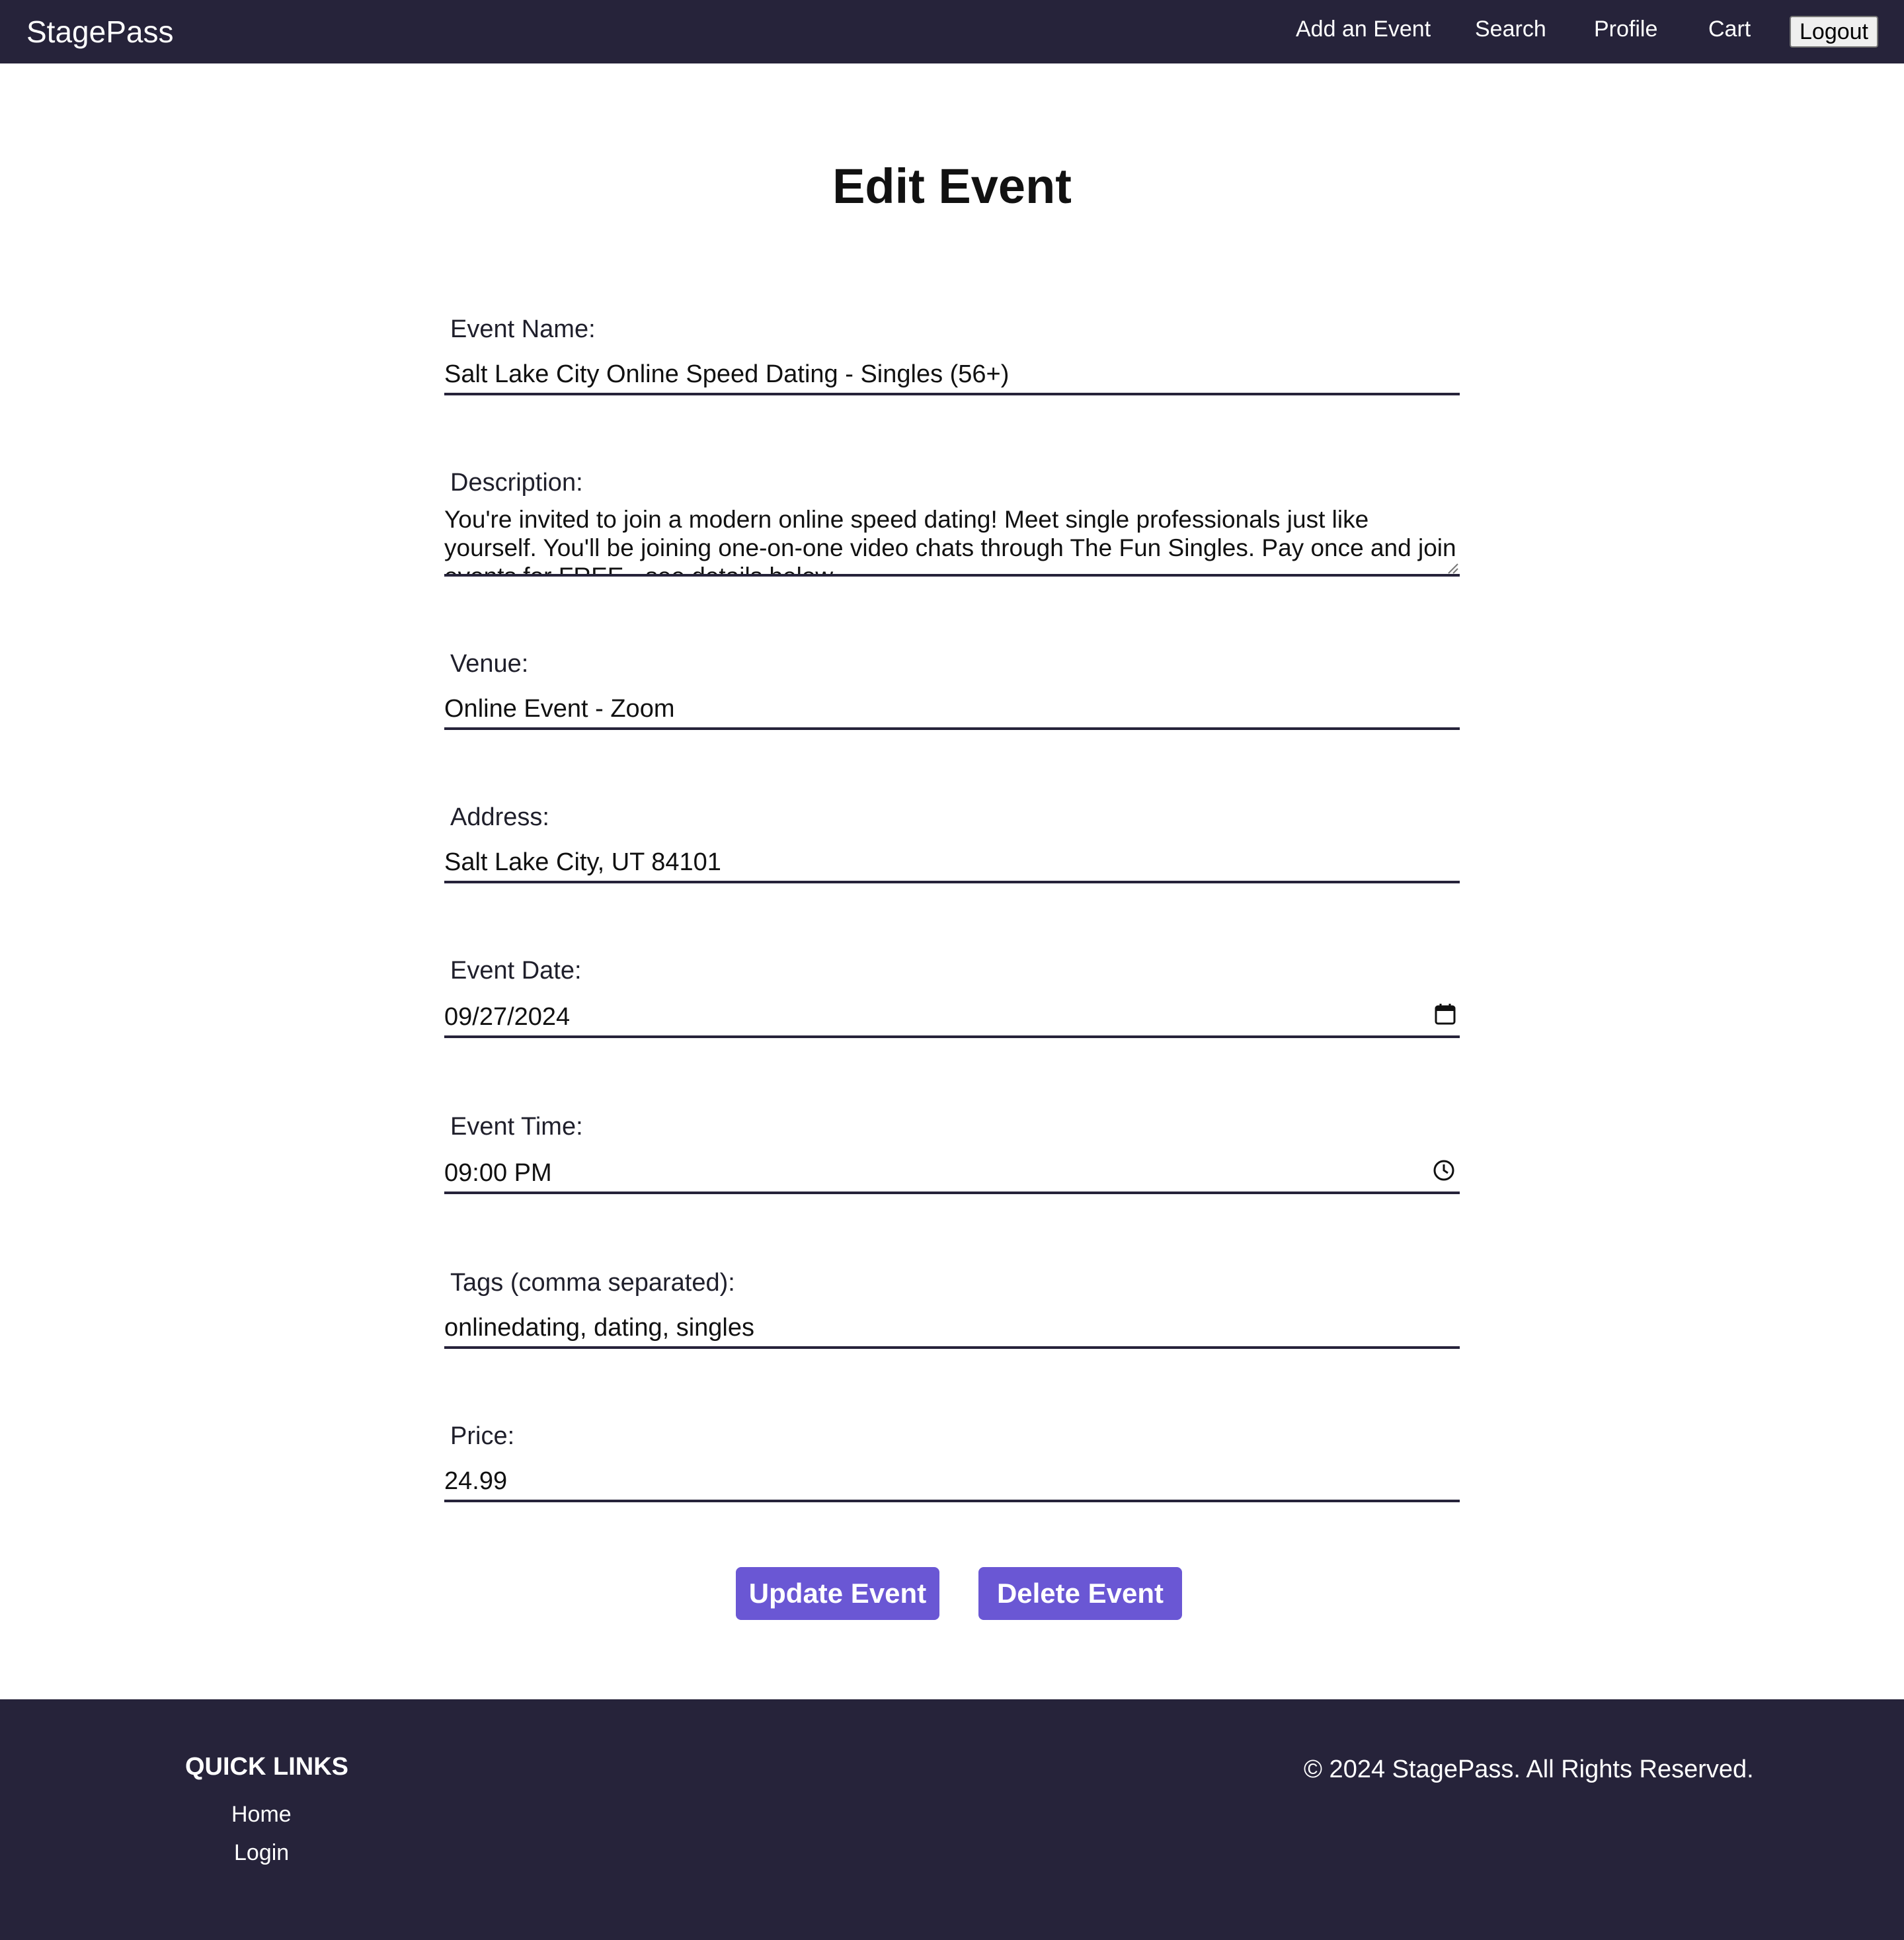  Describe the element at coordinates (1444, 1170) in the screenshot. I see `clock-icon` at that location.